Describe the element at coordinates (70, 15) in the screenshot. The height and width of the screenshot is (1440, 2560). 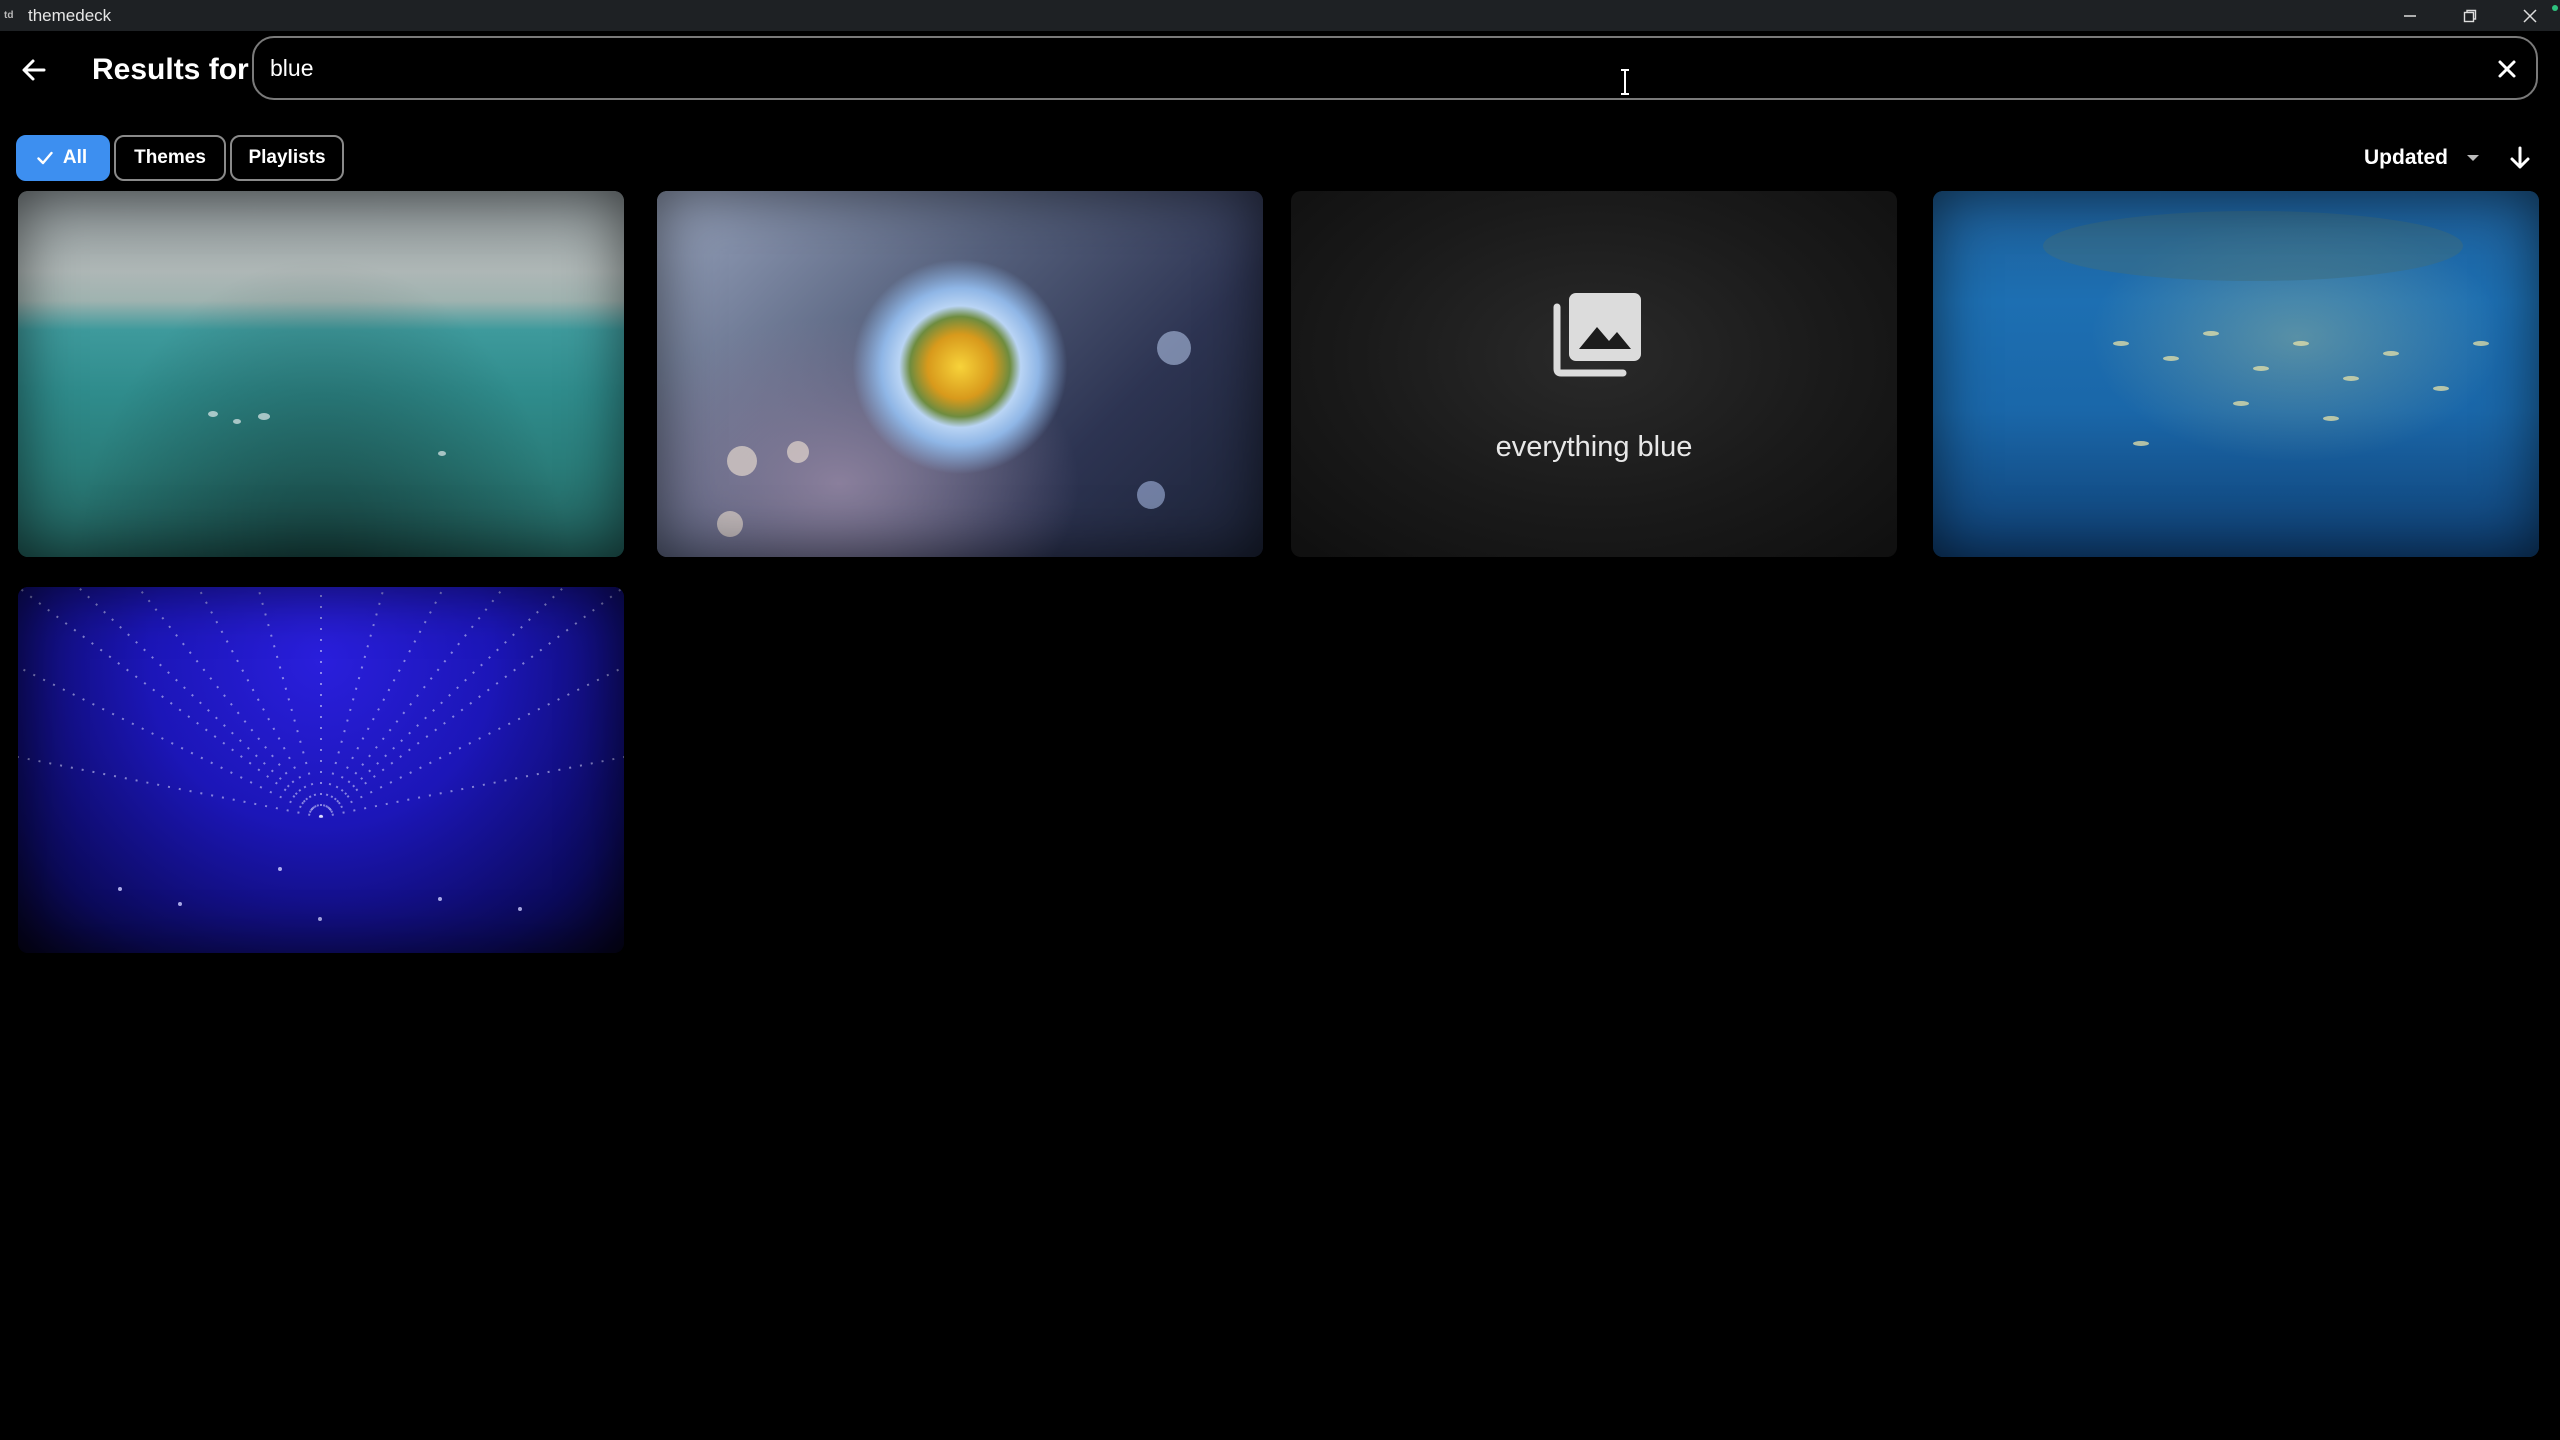
I see `app-title: themedeck` at that location.